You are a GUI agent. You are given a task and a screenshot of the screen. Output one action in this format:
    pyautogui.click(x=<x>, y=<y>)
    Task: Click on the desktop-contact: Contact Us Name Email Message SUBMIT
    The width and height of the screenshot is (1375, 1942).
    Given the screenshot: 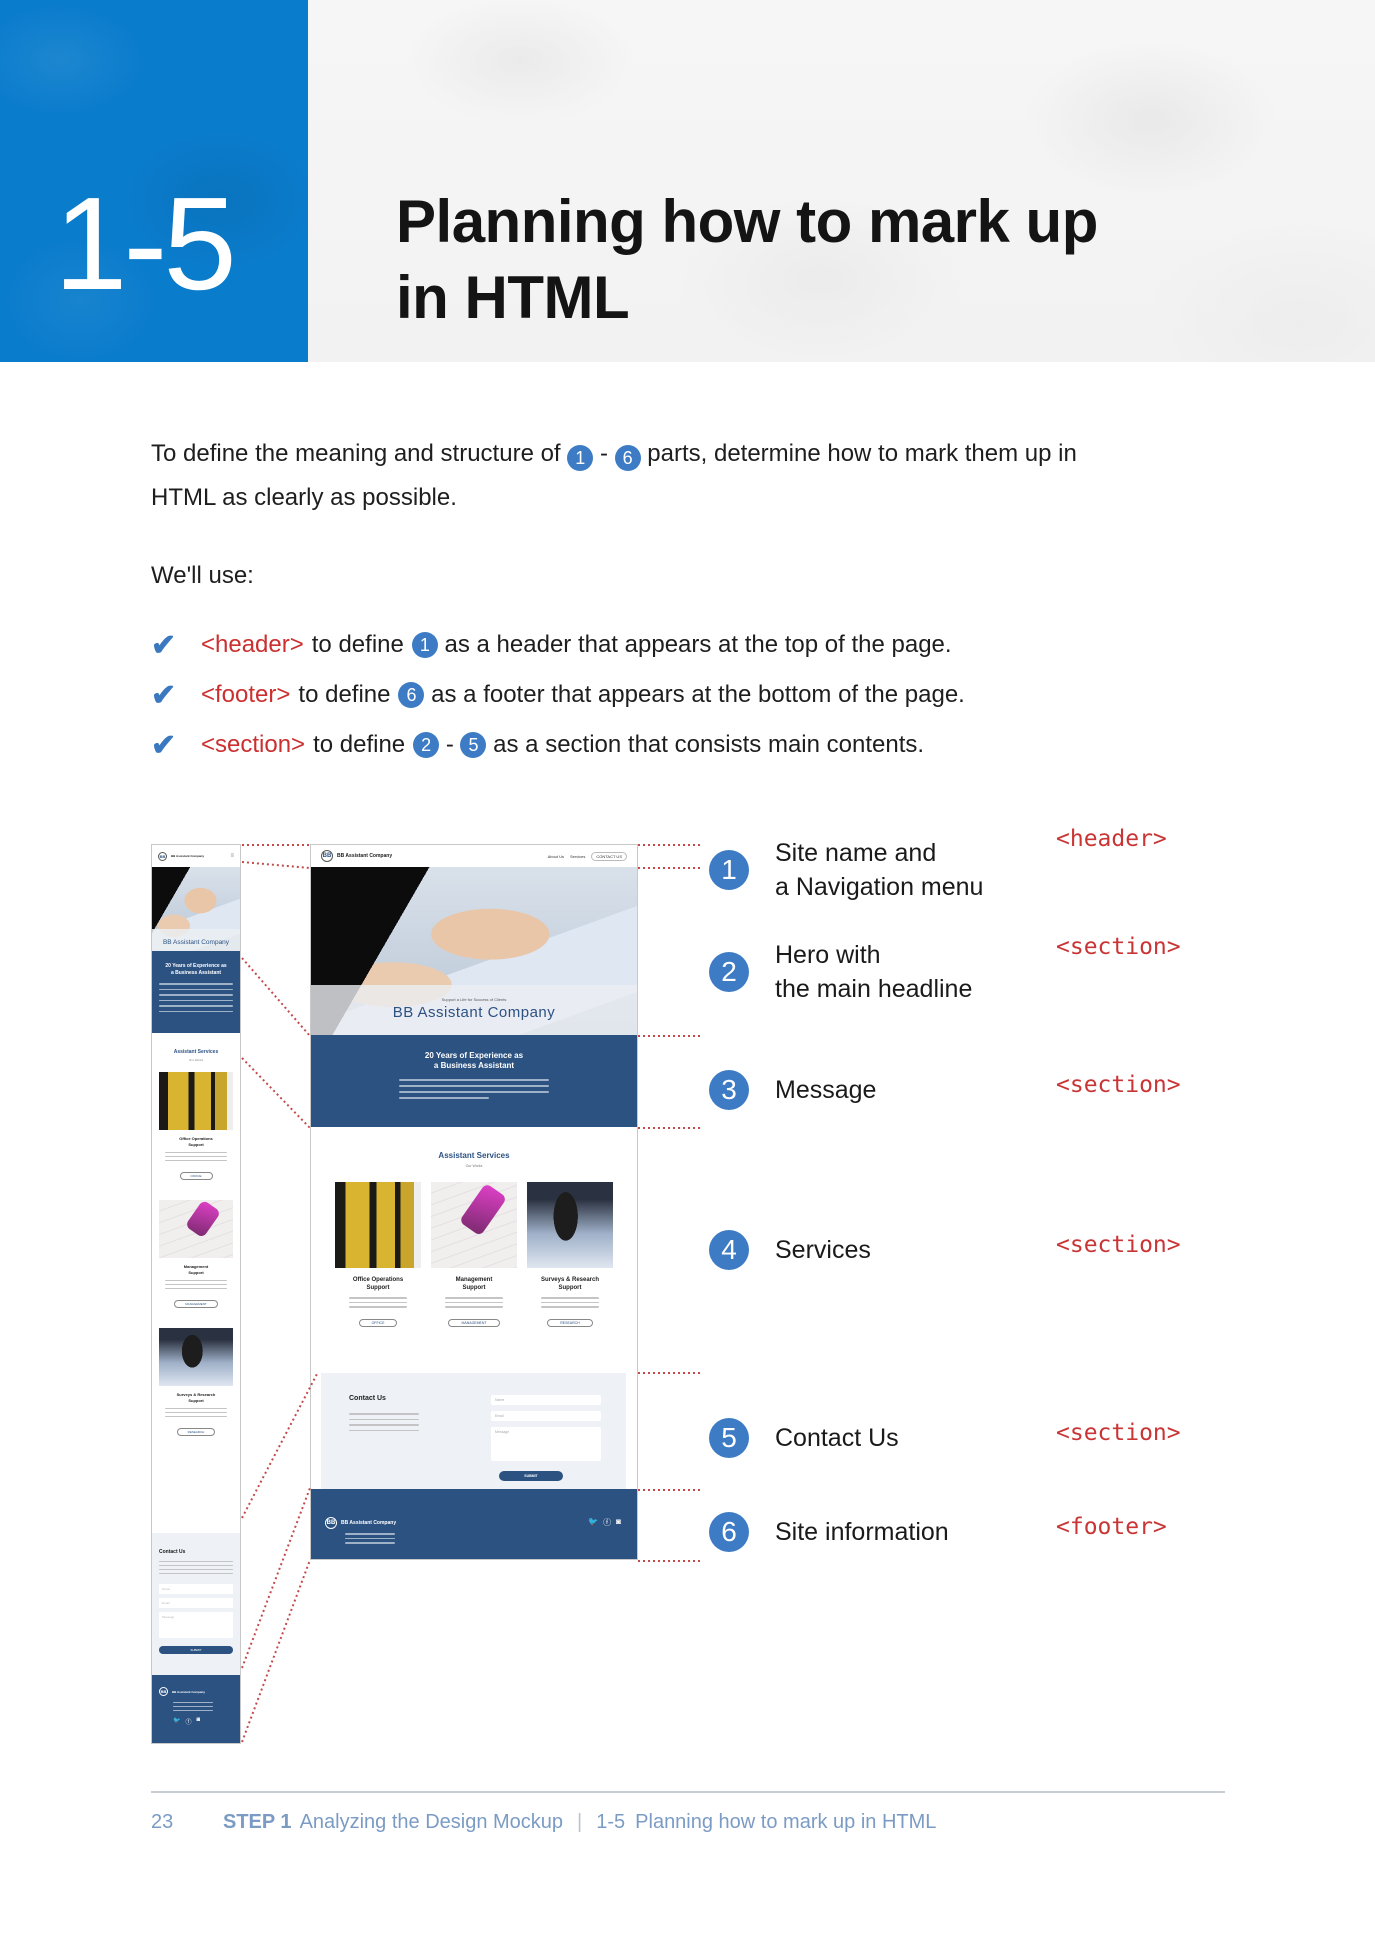 What is the action you would take?
    pyautogui.click(x=473, y=1431)
    